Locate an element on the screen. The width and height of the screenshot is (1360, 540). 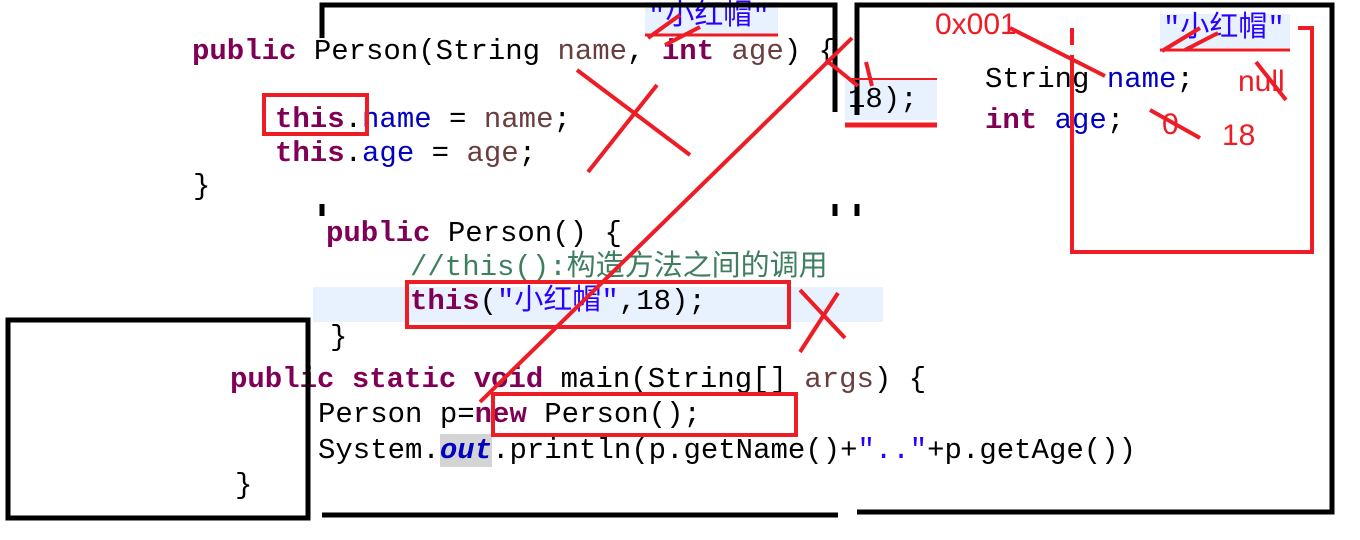
frame-top-left is located at coordinates (578, 57).